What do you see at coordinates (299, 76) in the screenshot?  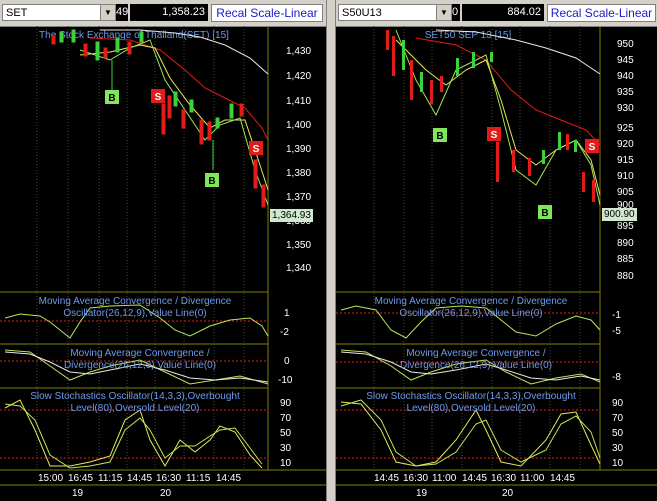 I see `price-tick: 1,420` at bounding box center [299, 76].